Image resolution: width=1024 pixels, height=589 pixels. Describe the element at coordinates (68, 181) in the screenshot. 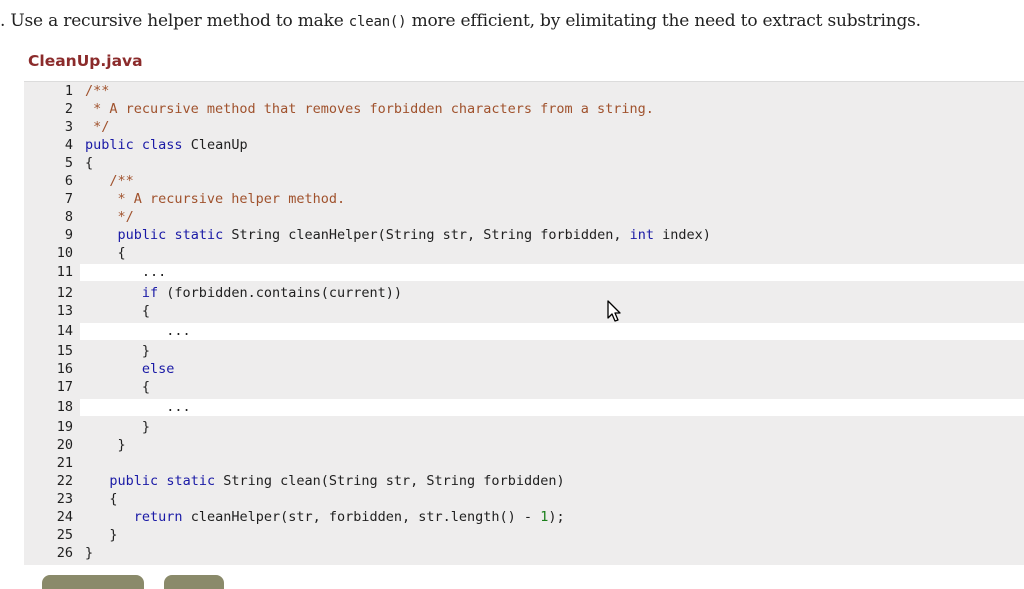

I see `line-number: 6` at that location.